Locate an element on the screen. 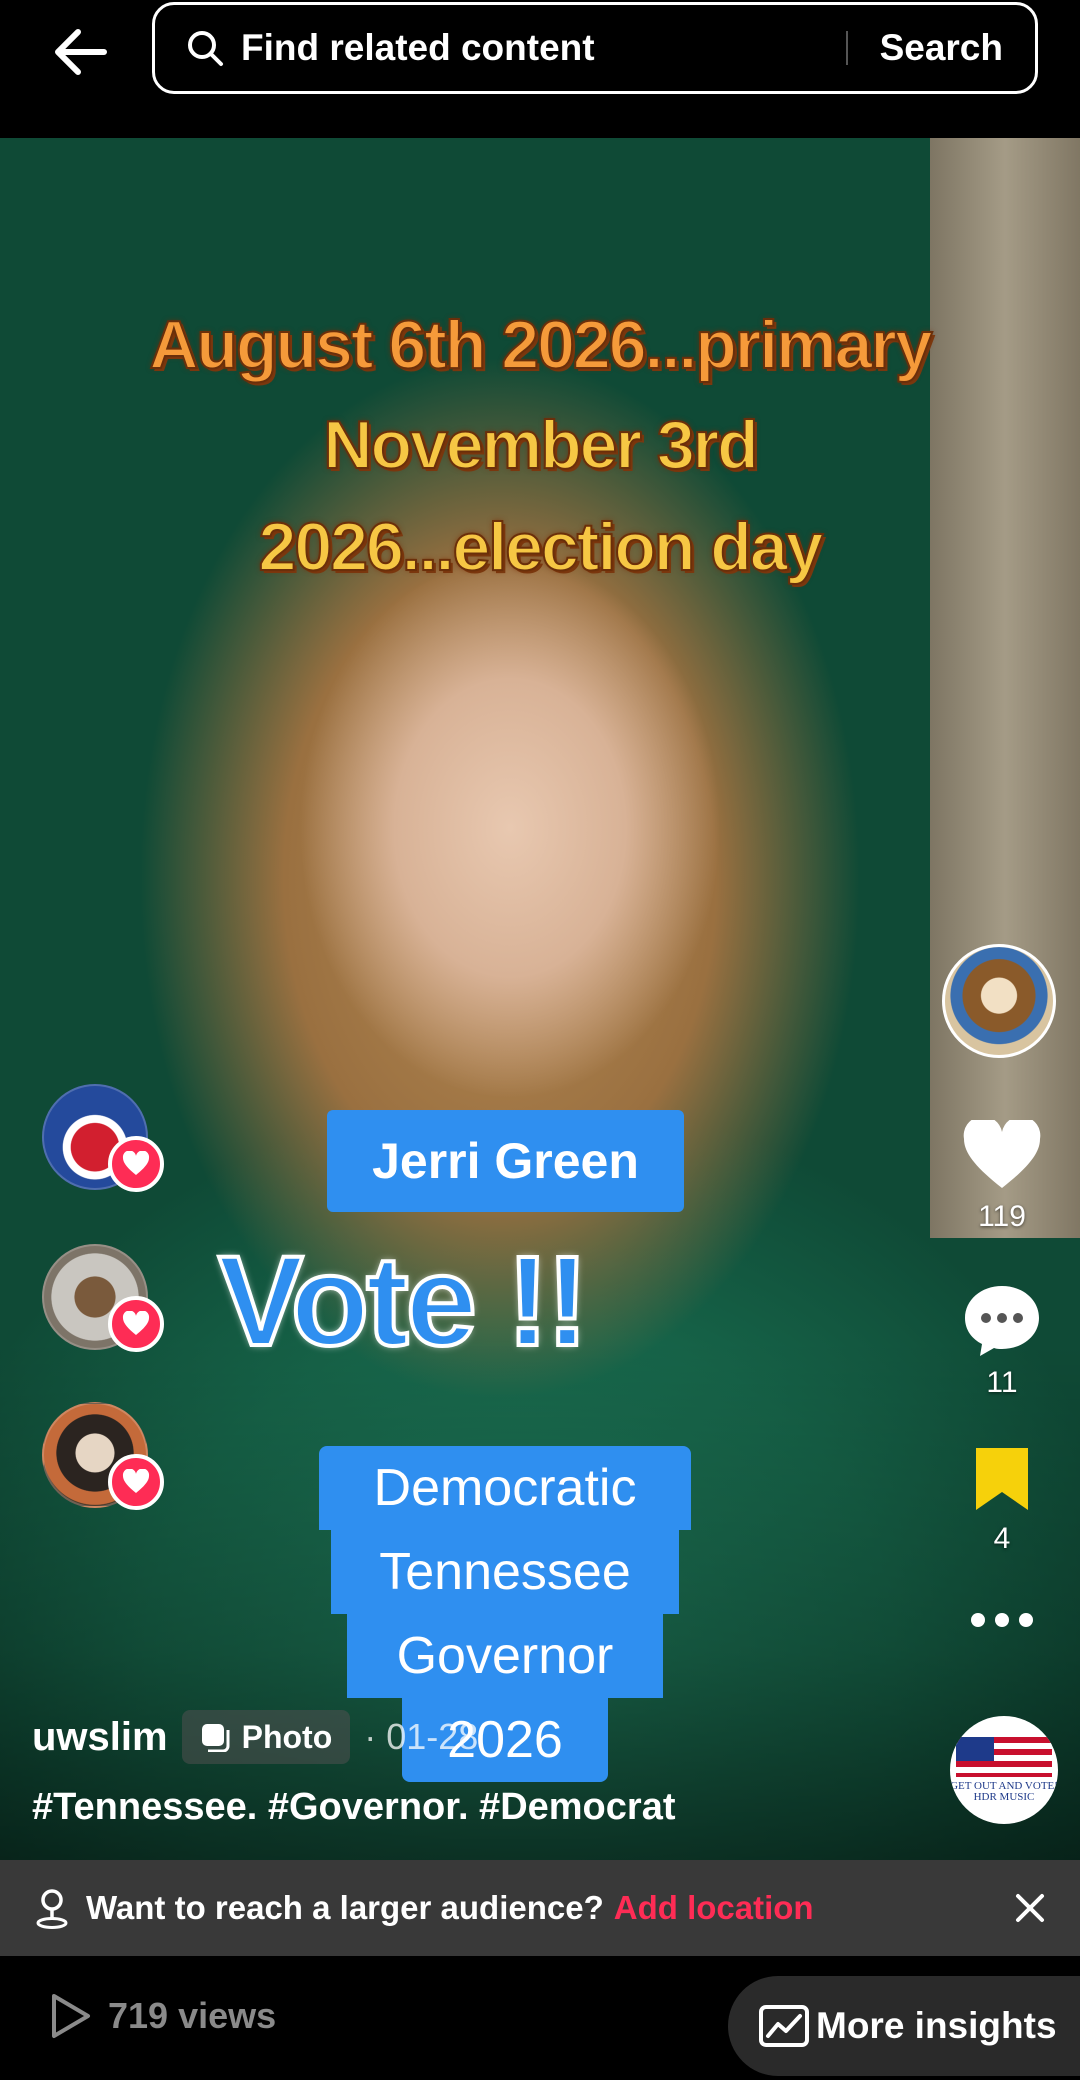 The width and height of the screenshot is (1080, 2080). search-bar: Find related content Search is located at coordinates (595, 48).